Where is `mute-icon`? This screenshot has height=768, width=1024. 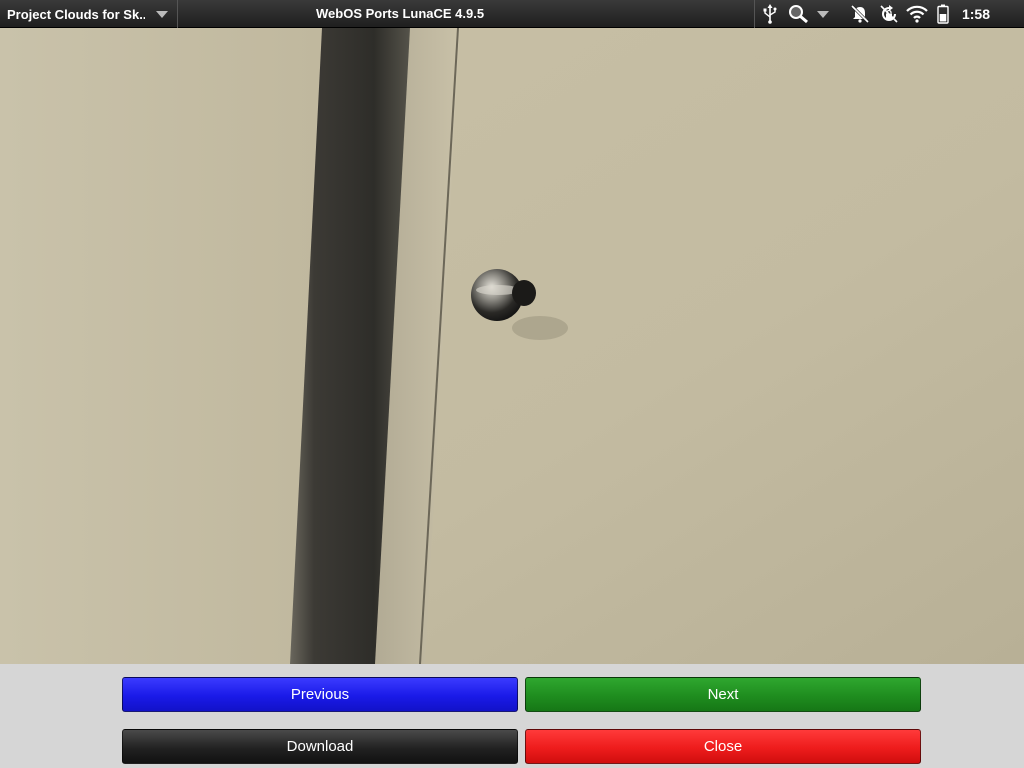 mute-icon is located at coordinates (860, 14).